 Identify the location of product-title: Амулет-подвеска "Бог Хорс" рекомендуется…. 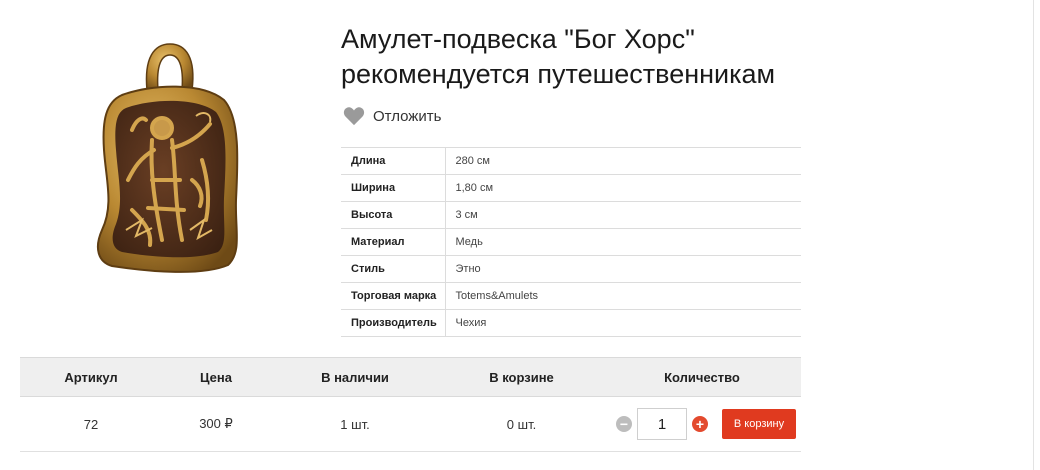
(581, 57).